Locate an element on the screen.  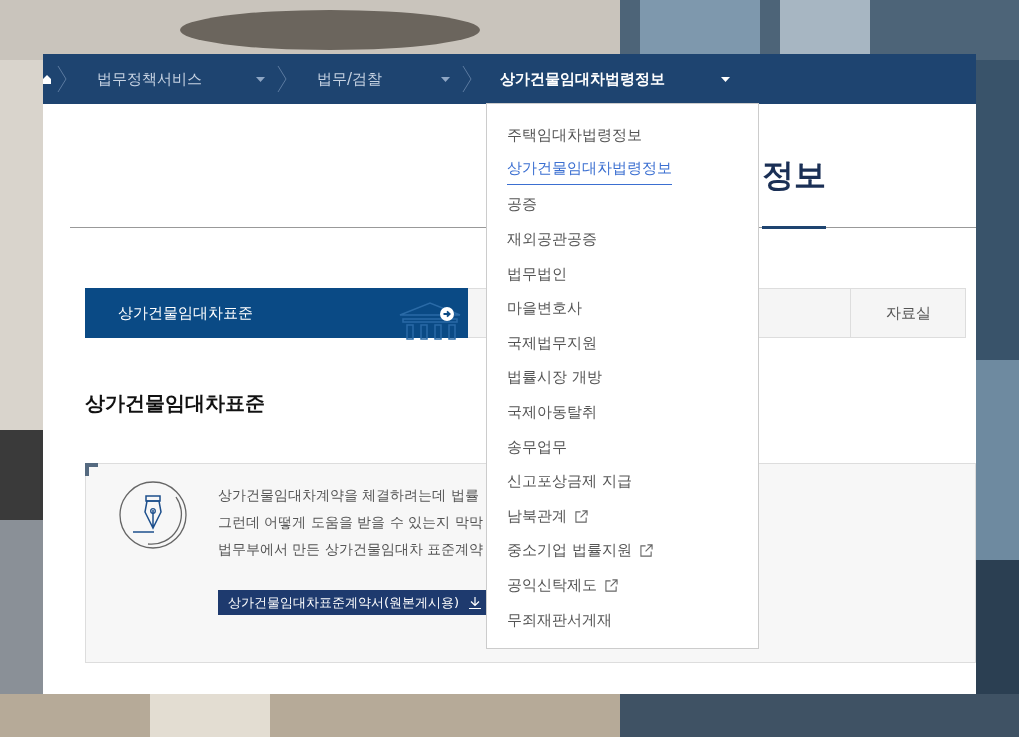
menu-item: 공익신탁제도 is located at coordinates (562, 585).